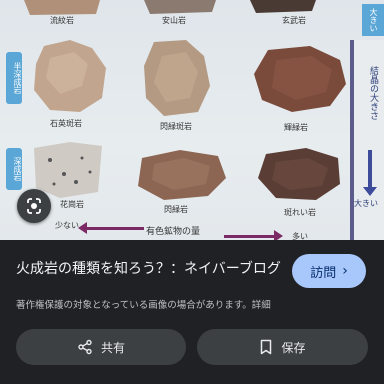 The image size is (384, 384). What do you see at coordinates (182, 175) in the screenshot?
I see `rock-diorite` at bounding box center [182, 175].